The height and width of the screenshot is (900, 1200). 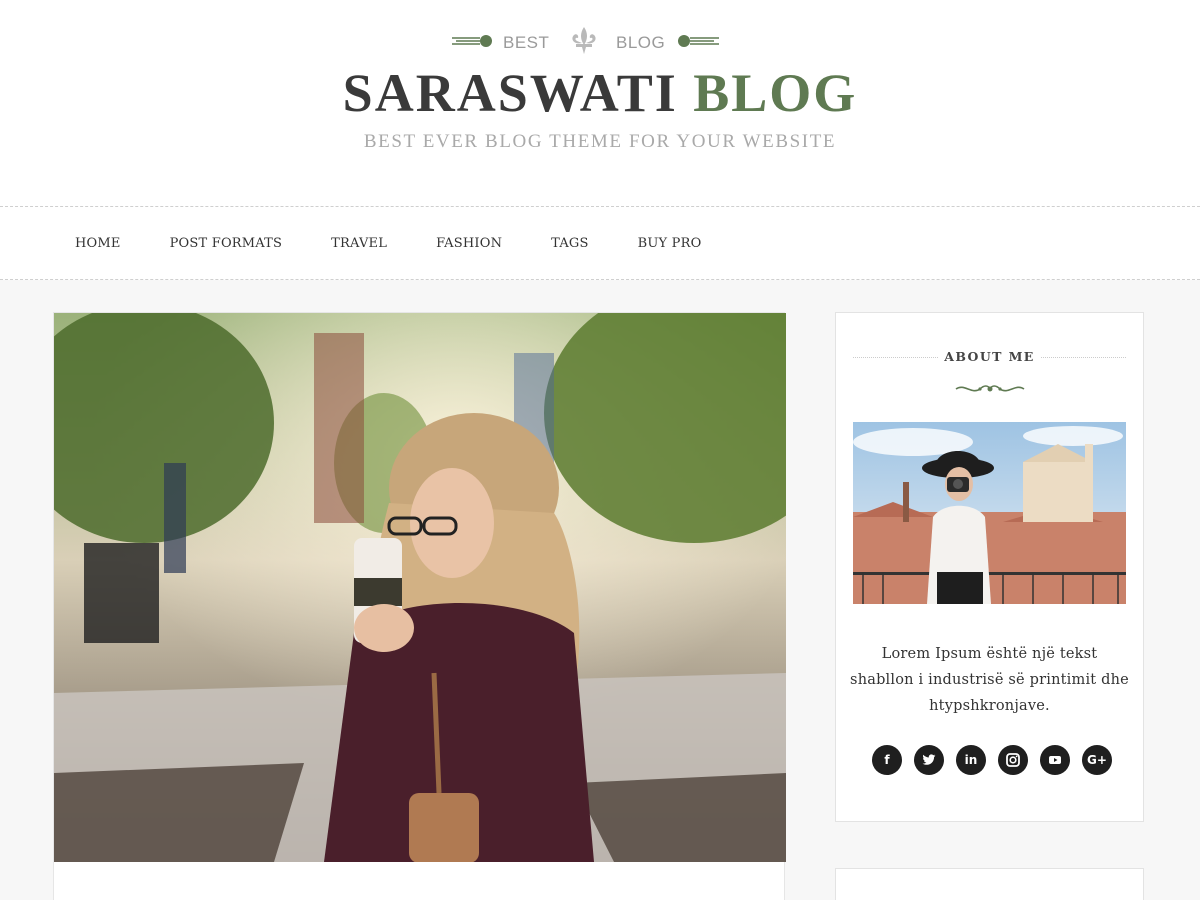 What do you see at coordinates (98, 243) in the screenshot?
I see `nav-item-home: HOME` at bounding box center [98, 243].